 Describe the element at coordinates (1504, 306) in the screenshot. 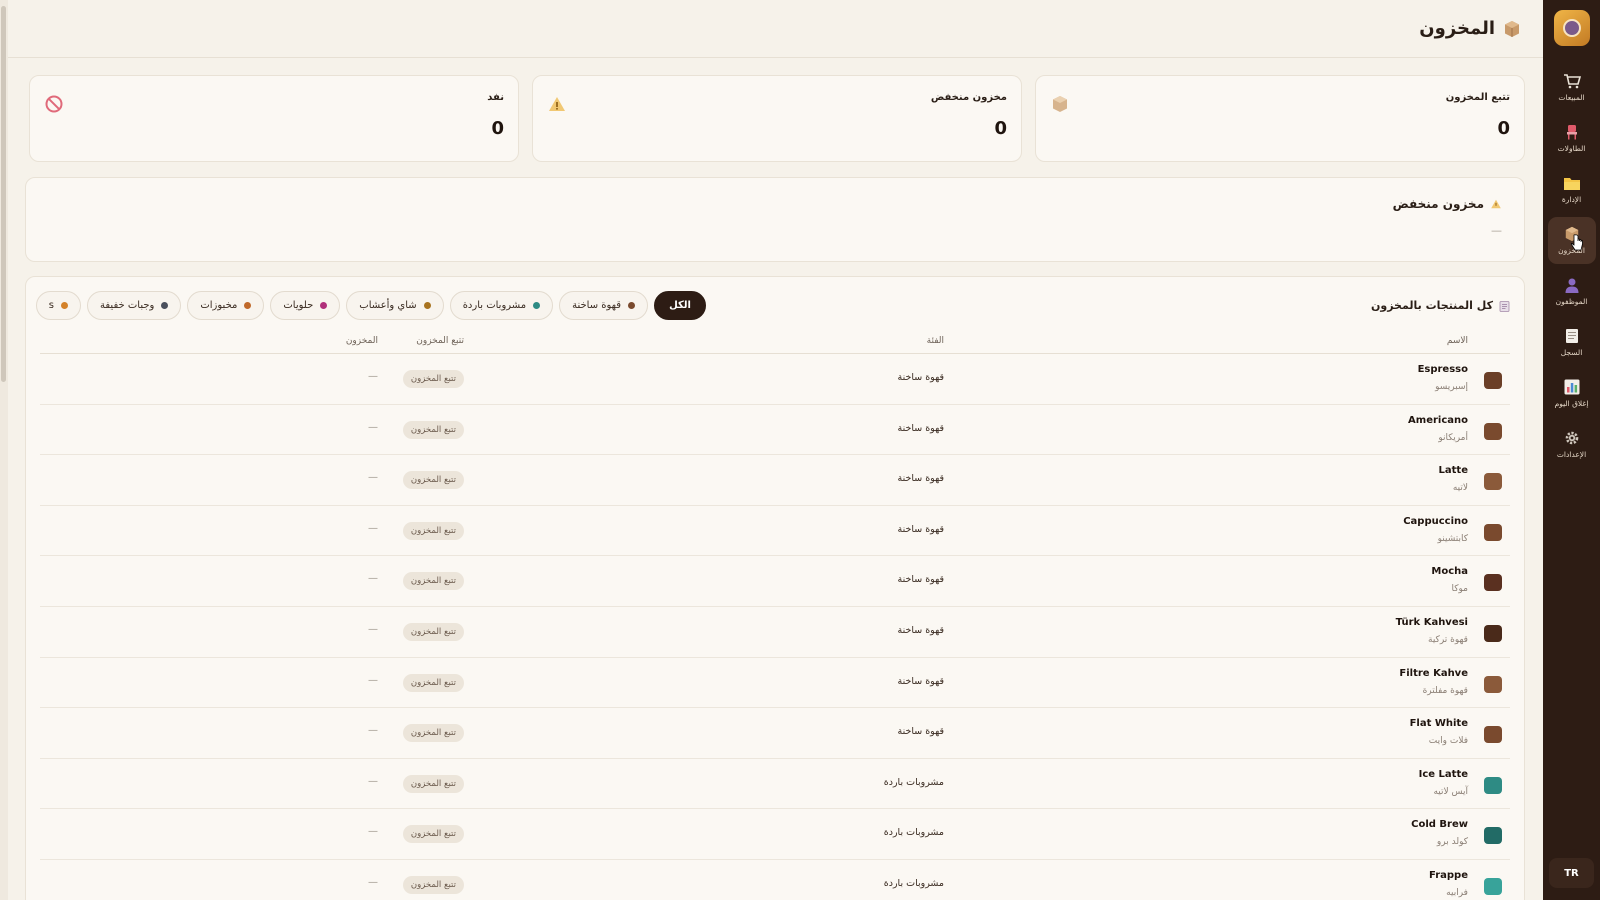

I see `clipboard-icon` at that location.